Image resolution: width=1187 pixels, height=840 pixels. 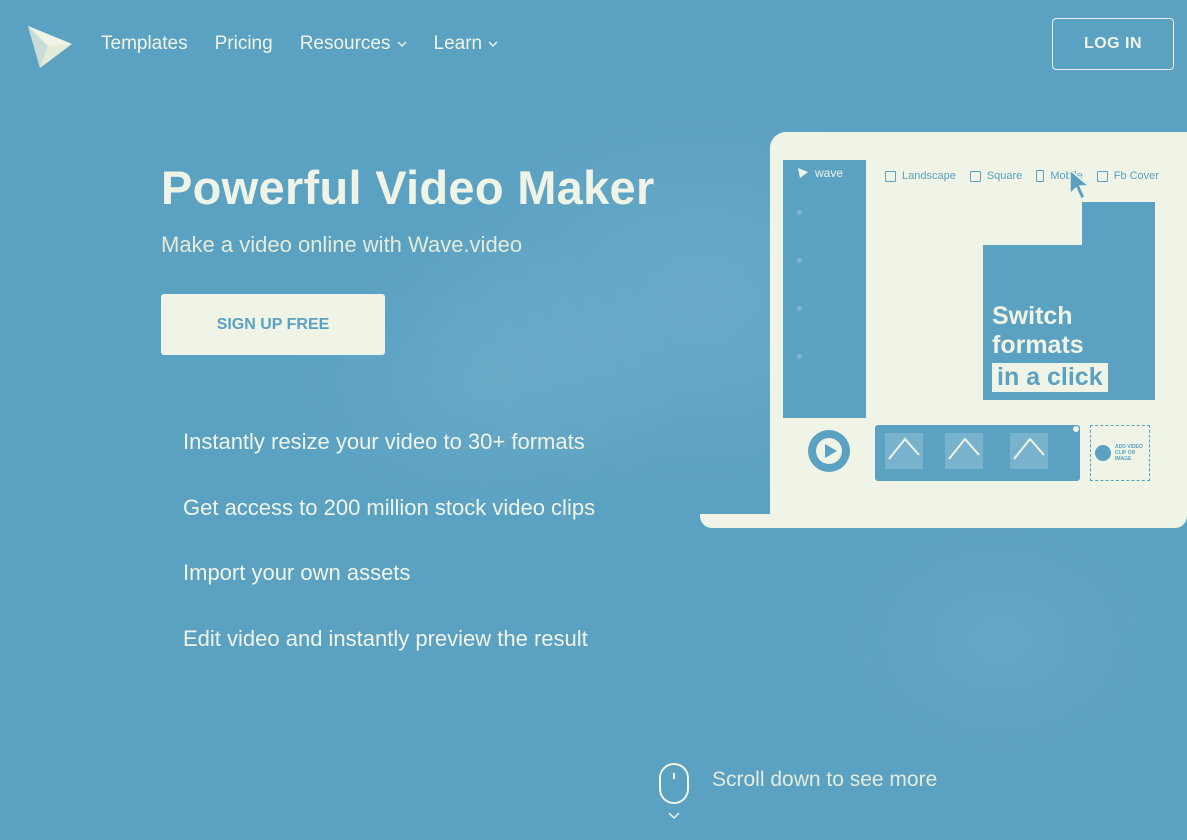 I want to click on scroll-hint-text: Scroll down to see more, so click(x=825, y=779).